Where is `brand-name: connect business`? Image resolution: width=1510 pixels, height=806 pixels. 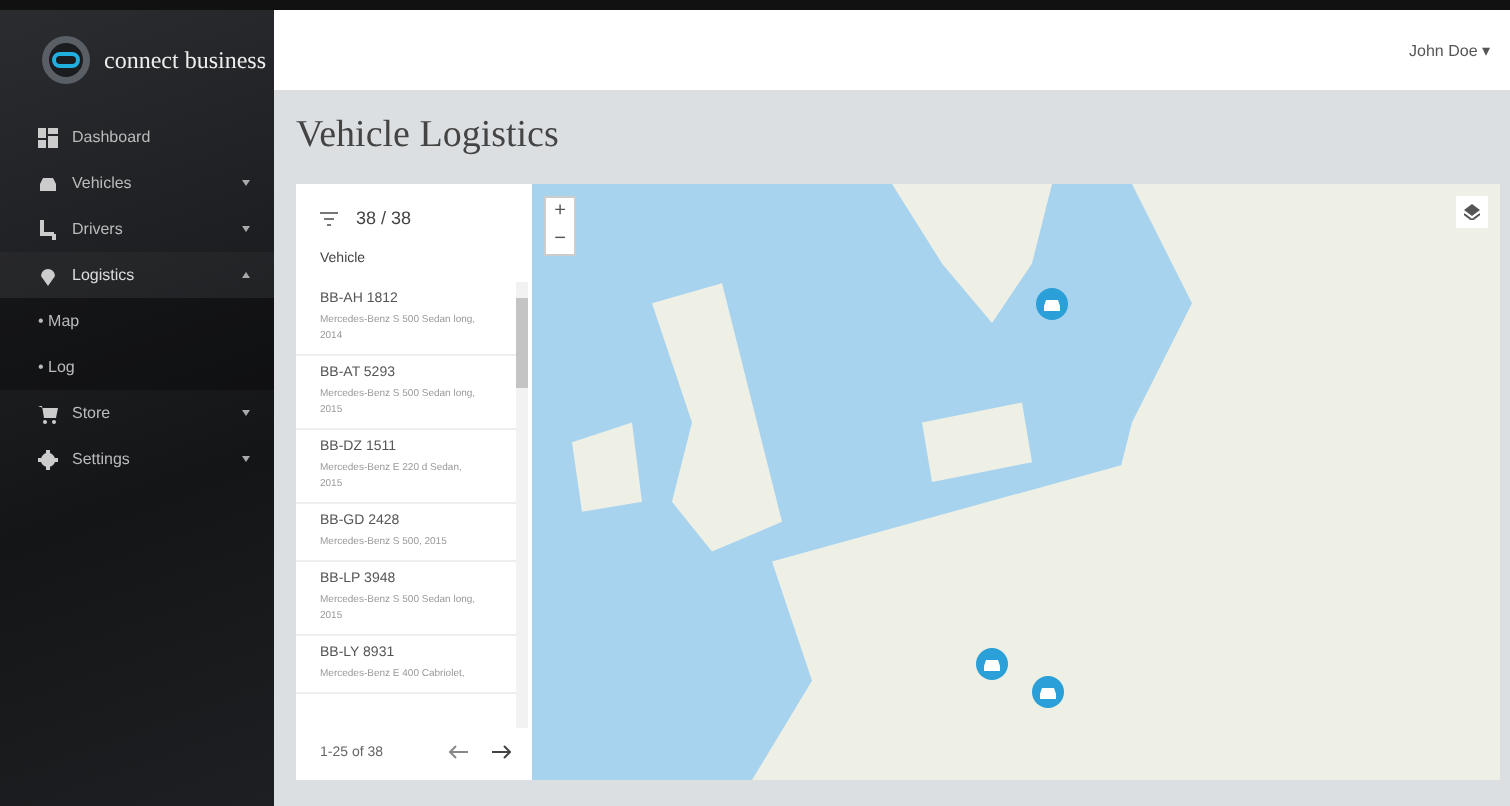 brand-name: connect business is located at coordinates (185, 60).